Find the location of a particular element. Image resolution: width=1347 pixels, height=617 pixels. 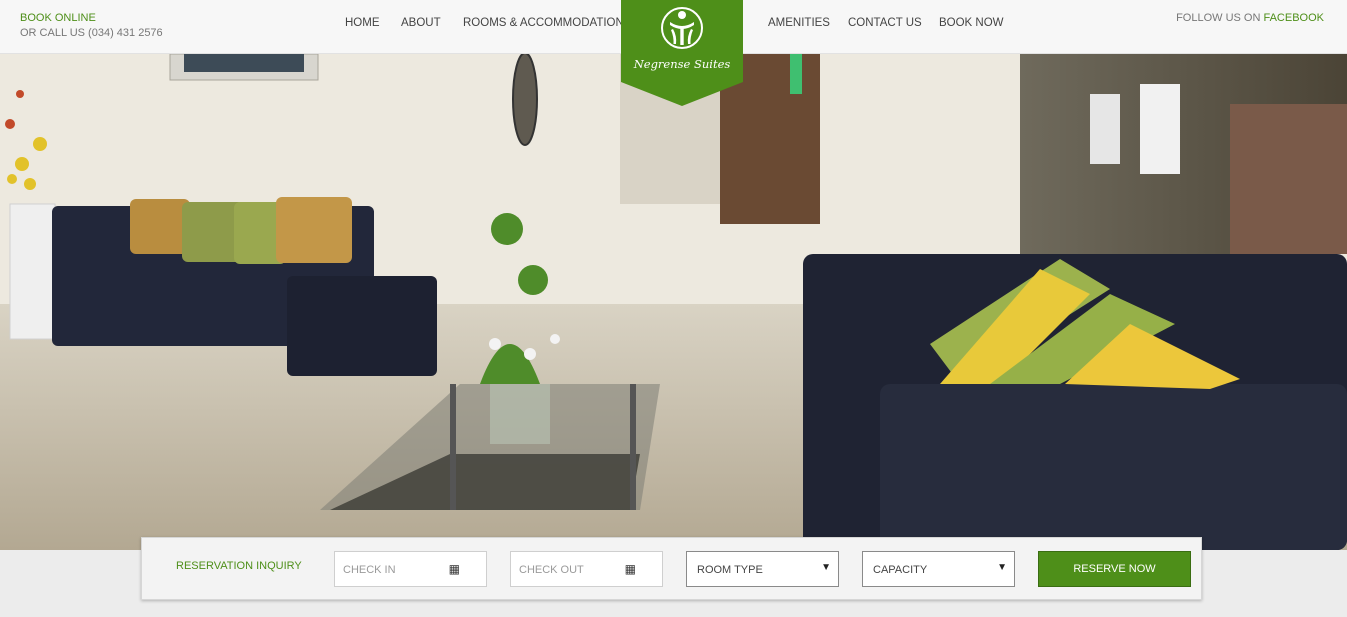

nav-about: ABOUT is located at coordinates (421, 23).